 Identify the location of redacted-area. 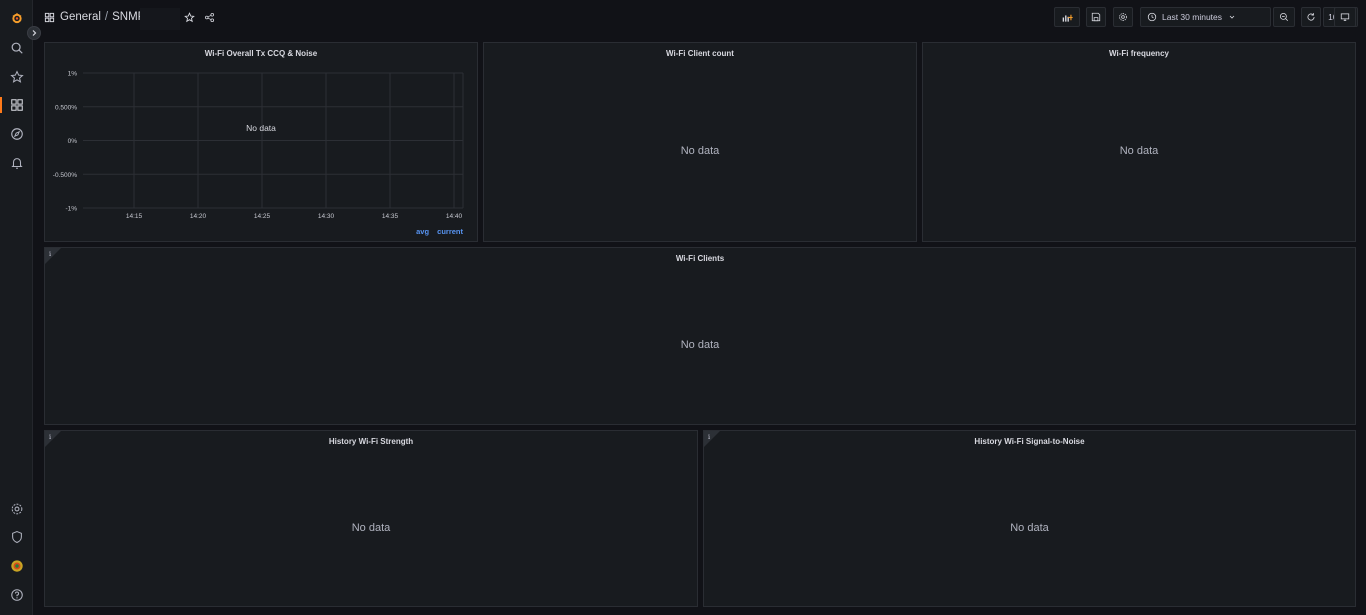
(160, 19).